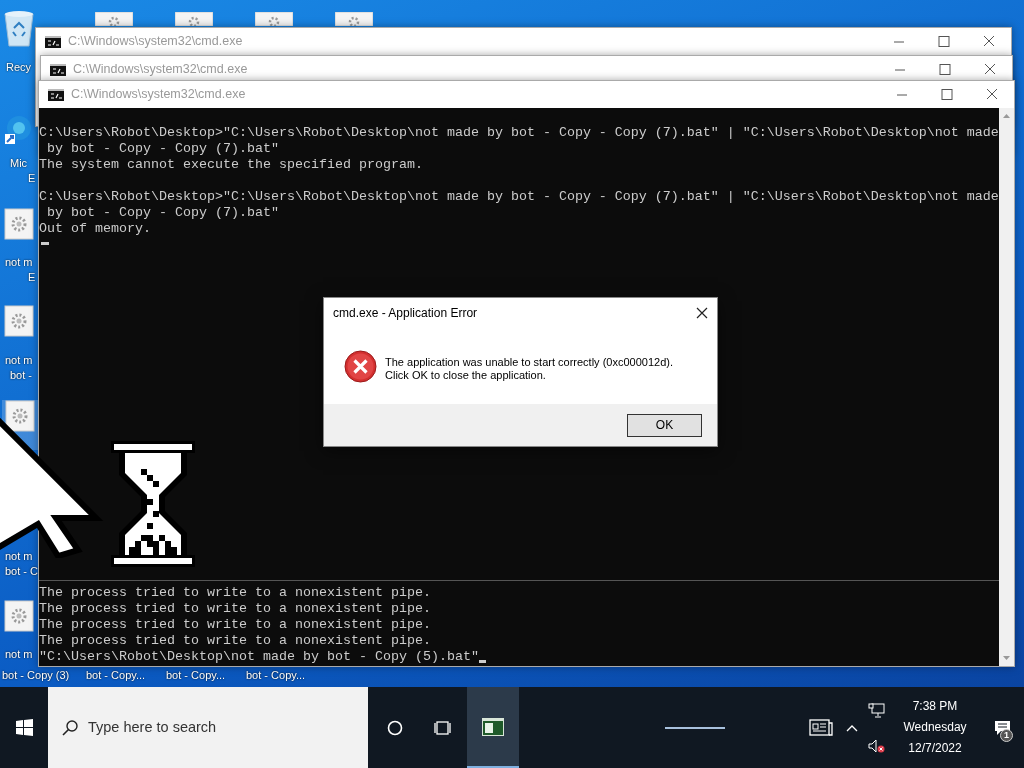  What do you see at coordinates (19, 163) in the screenshot?
I see `desktop-icon-label: Mic` at bounding box center [19, 163].